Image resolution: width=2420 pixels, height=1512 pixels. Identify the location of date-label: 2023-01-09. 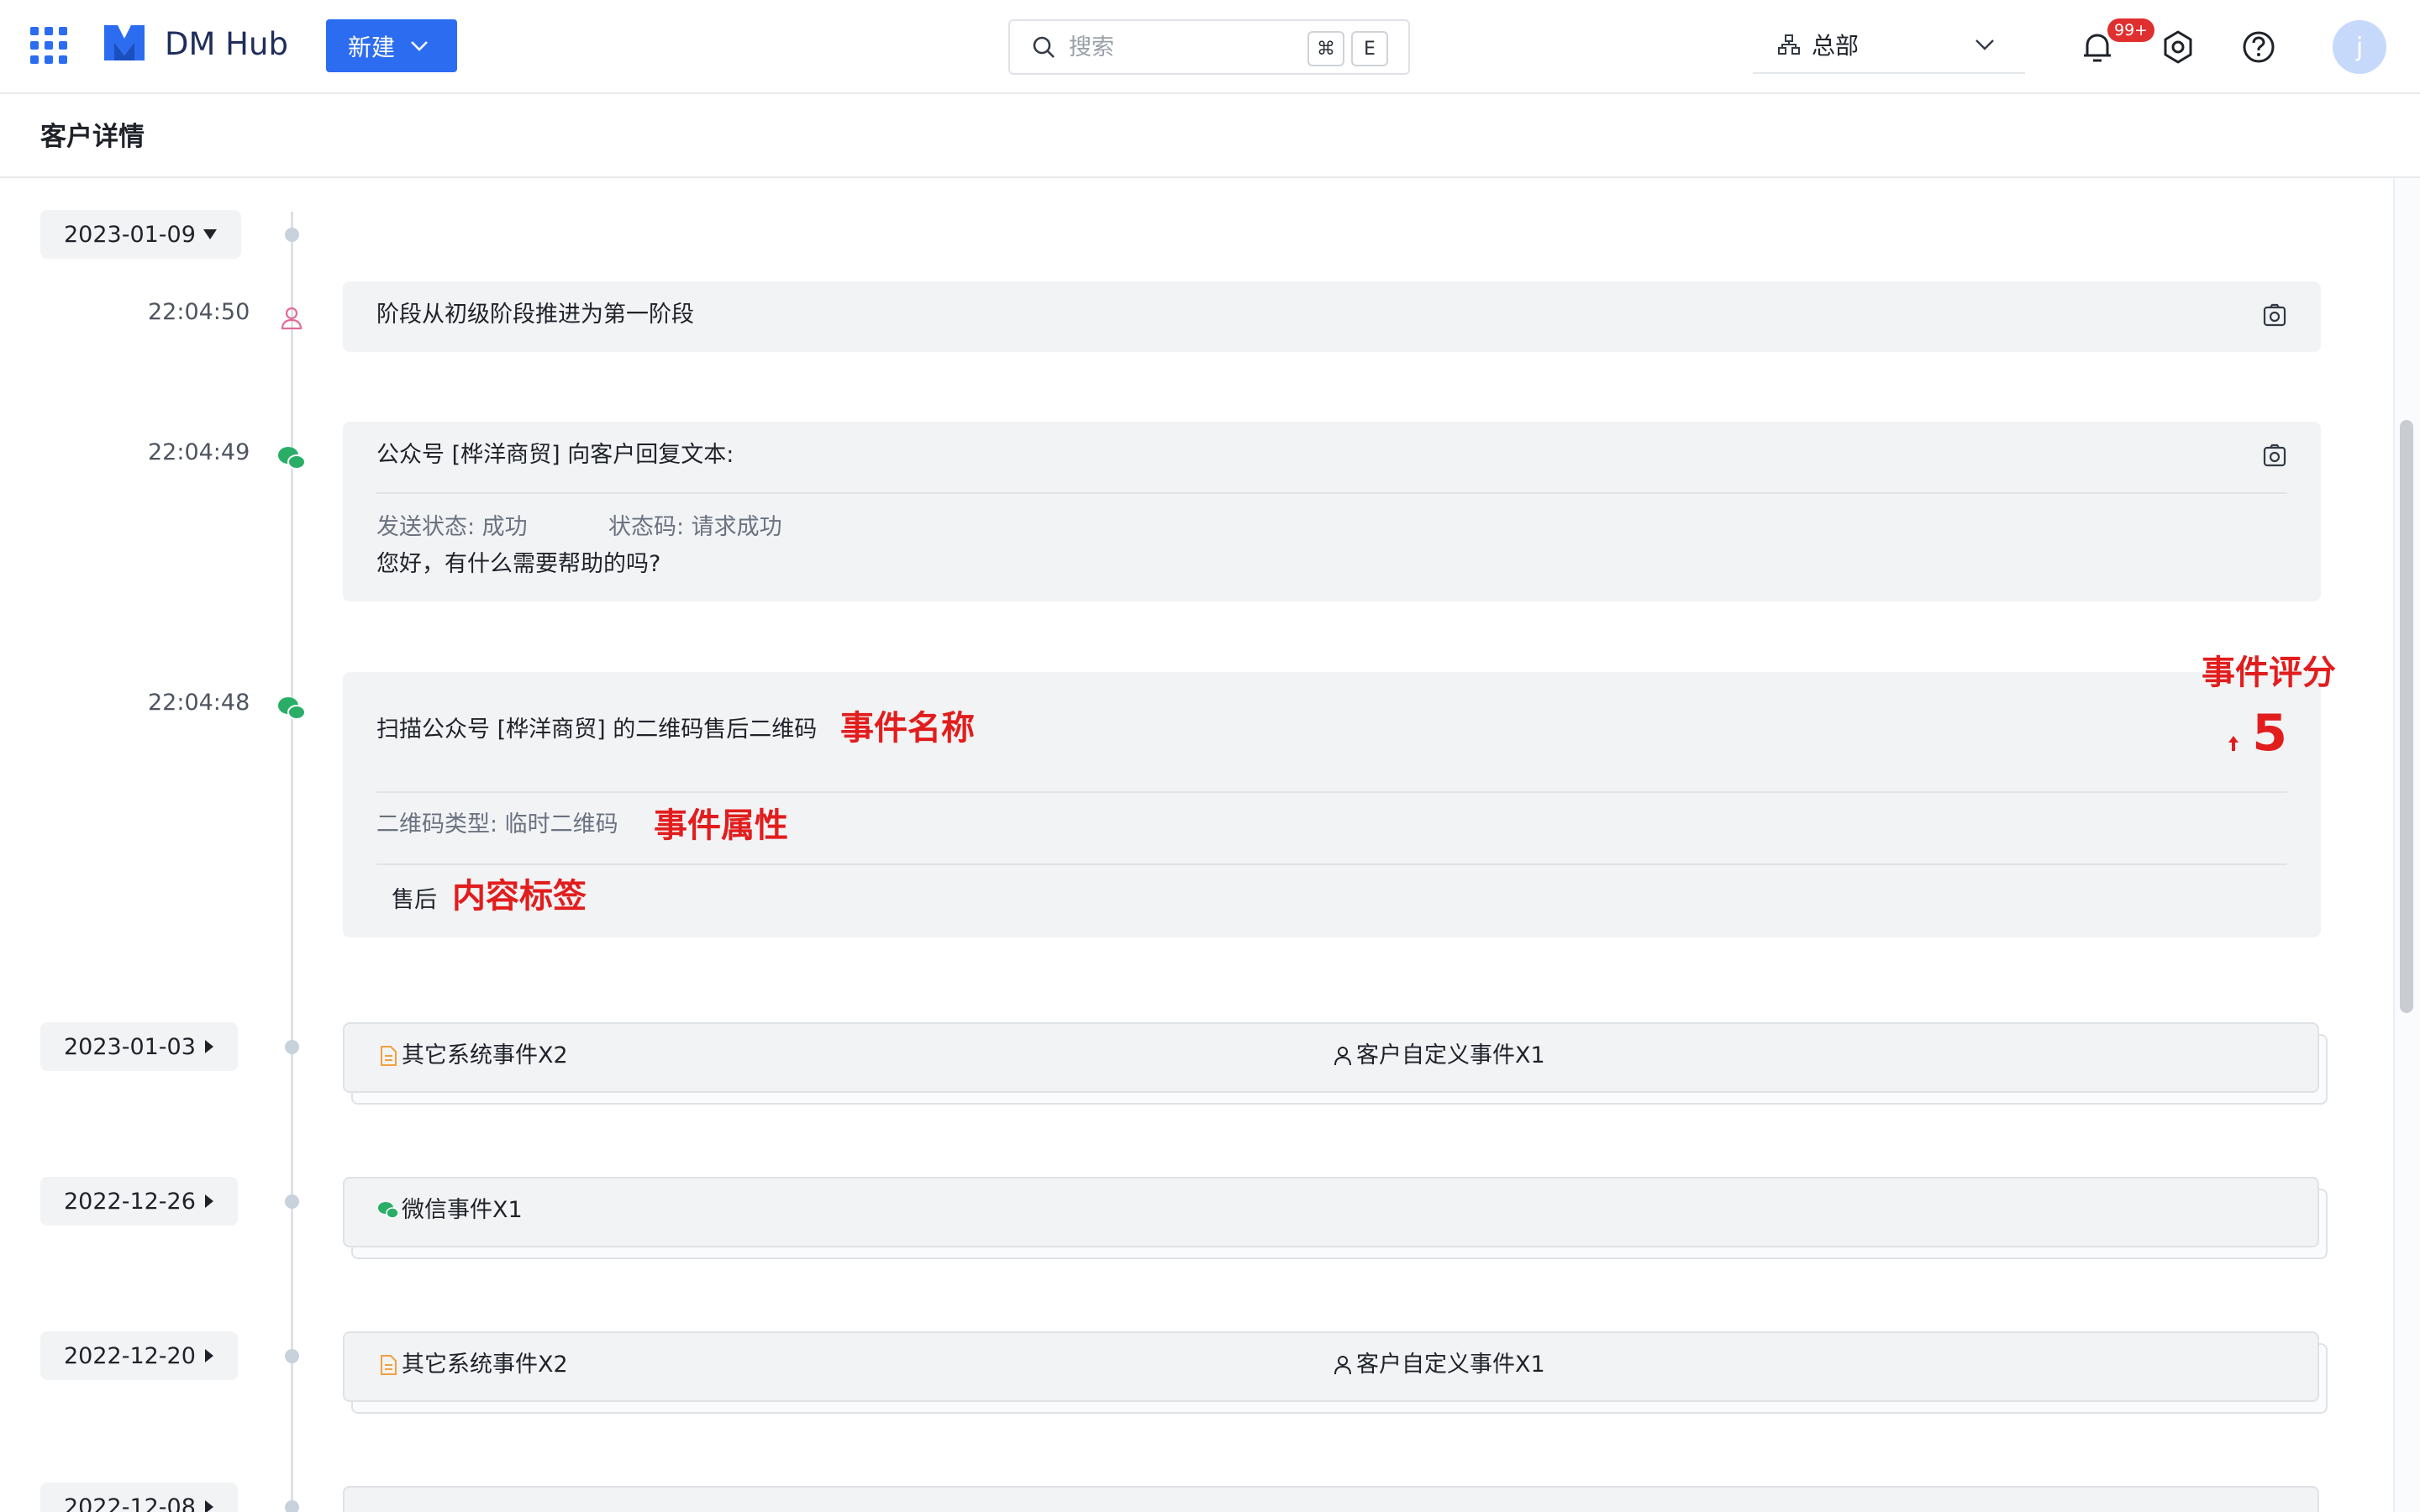
(130, 234).